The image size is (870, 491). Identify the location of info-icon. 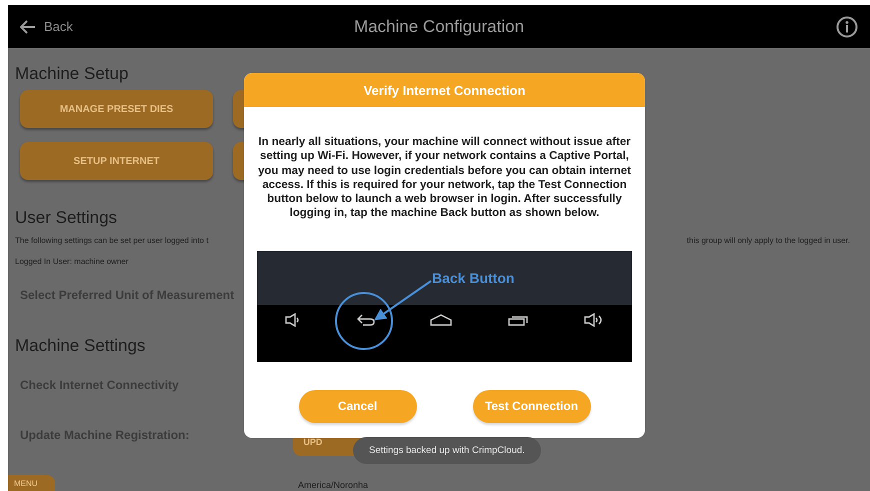
(847, 27).